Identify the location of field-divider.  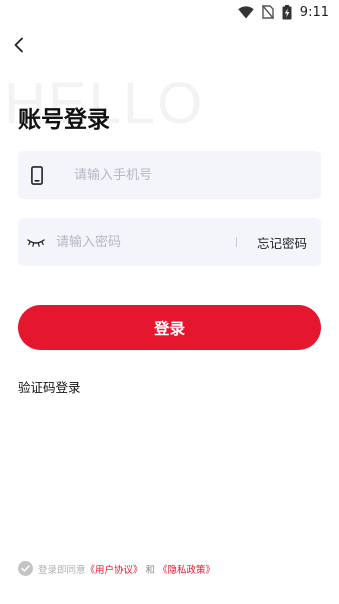
(236, 242).